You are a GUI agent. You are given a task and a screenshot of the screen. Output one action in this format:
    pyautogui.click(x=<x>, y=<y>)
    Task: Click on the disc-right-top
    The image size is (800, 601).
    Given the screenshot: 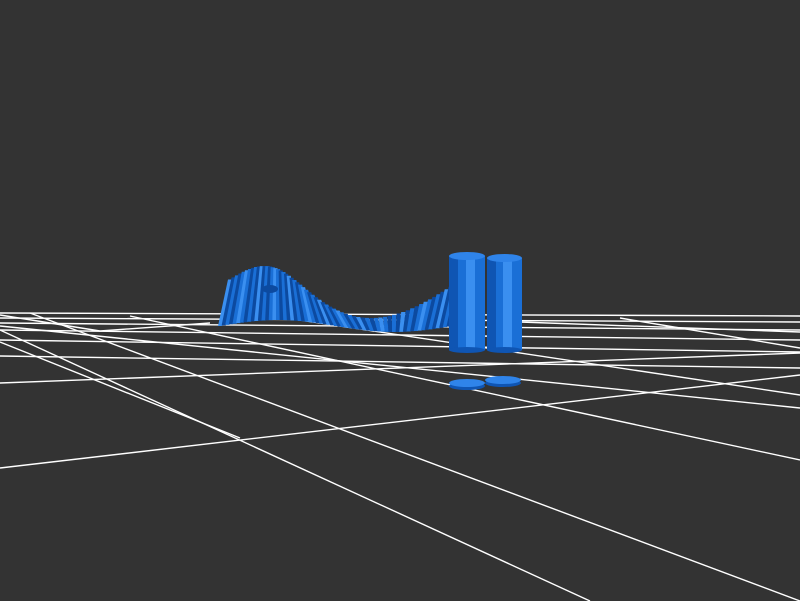 What is the action you would take?
    pyautogui.click(x=503, y=380)
    